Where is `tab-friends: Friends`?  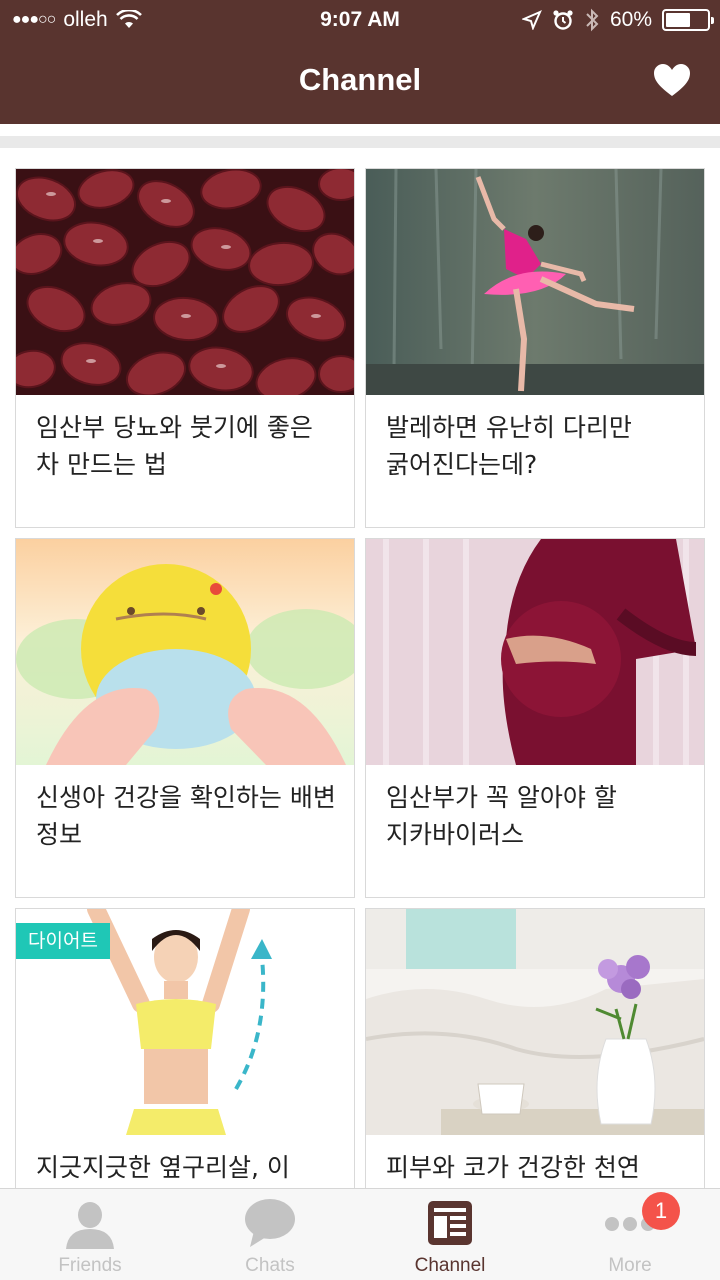 tab-friends: Friends is located at coordinates (90, 1234).